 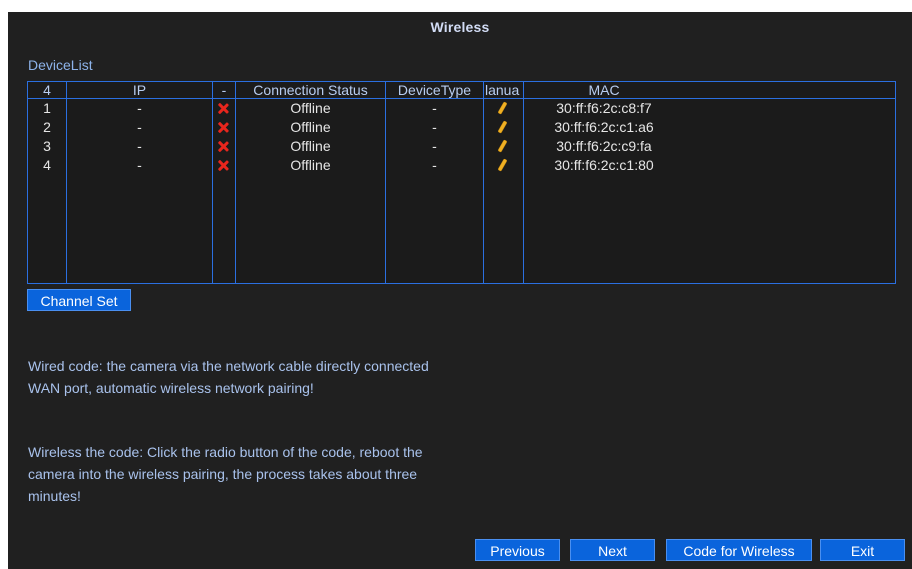 What do you see at coordinates (504, 90) in the screenshot?
I see `column-header-manual: lanua` at bounding box center [504, 90].